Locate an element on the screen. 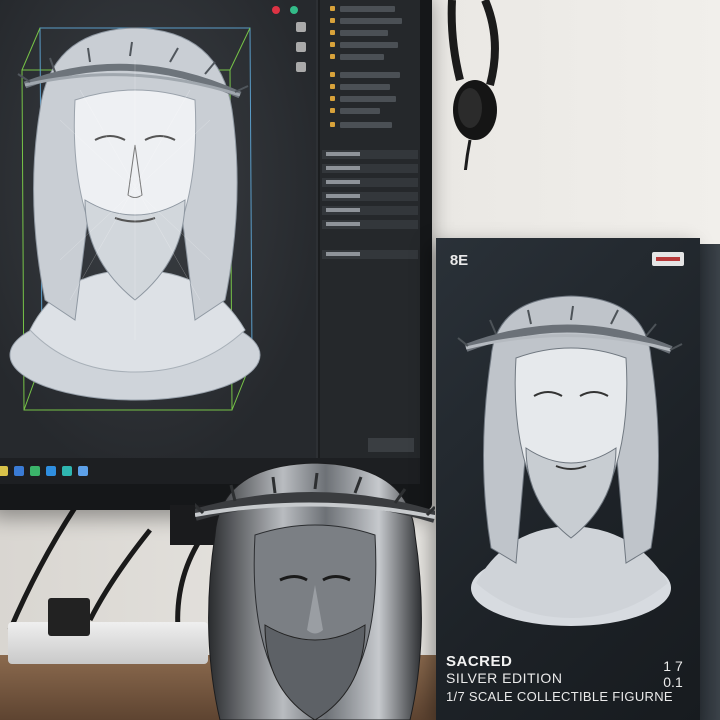  silver-bust-figure is located at coordinates (315, 591).